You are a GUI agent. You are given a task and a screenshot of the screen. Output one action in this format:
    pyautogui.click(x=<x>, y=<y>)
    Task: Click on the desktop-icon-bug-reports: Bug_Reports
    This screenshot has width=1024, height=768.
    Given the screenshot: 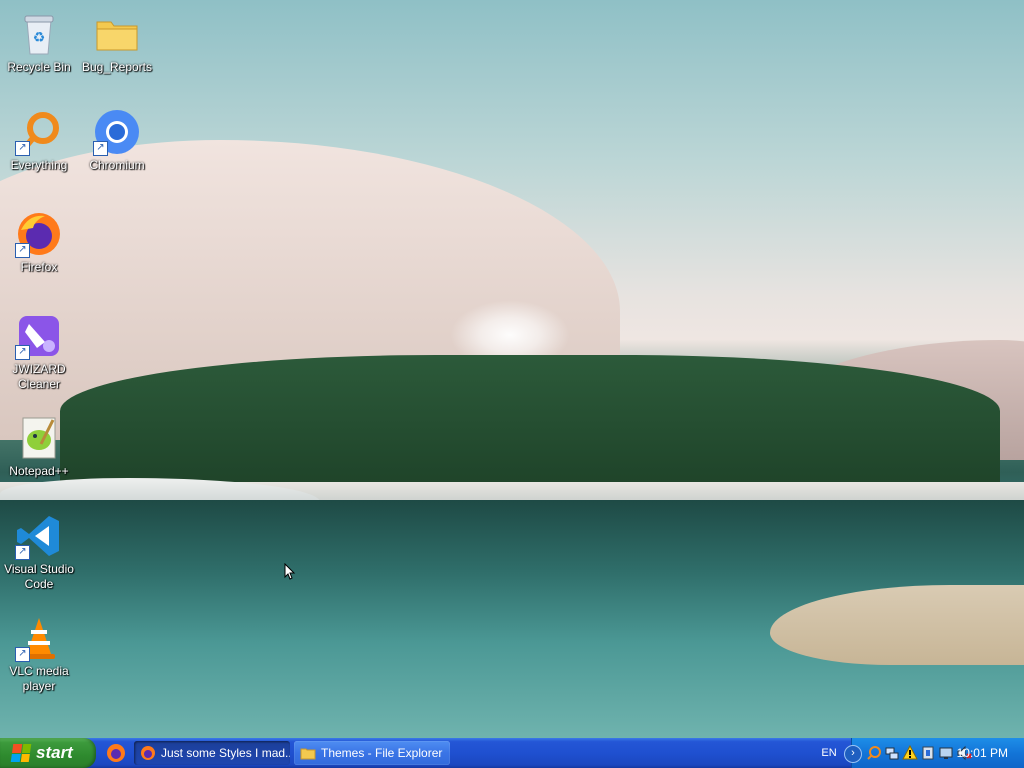 What is the action you would take?
    pyautogui.click(x=117, y=42)
    